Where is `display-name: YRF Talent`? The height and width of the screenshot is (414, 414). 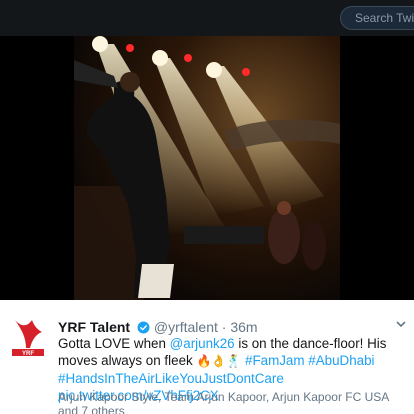 display-name: YRF Talent is located at coordinates (94, 327).